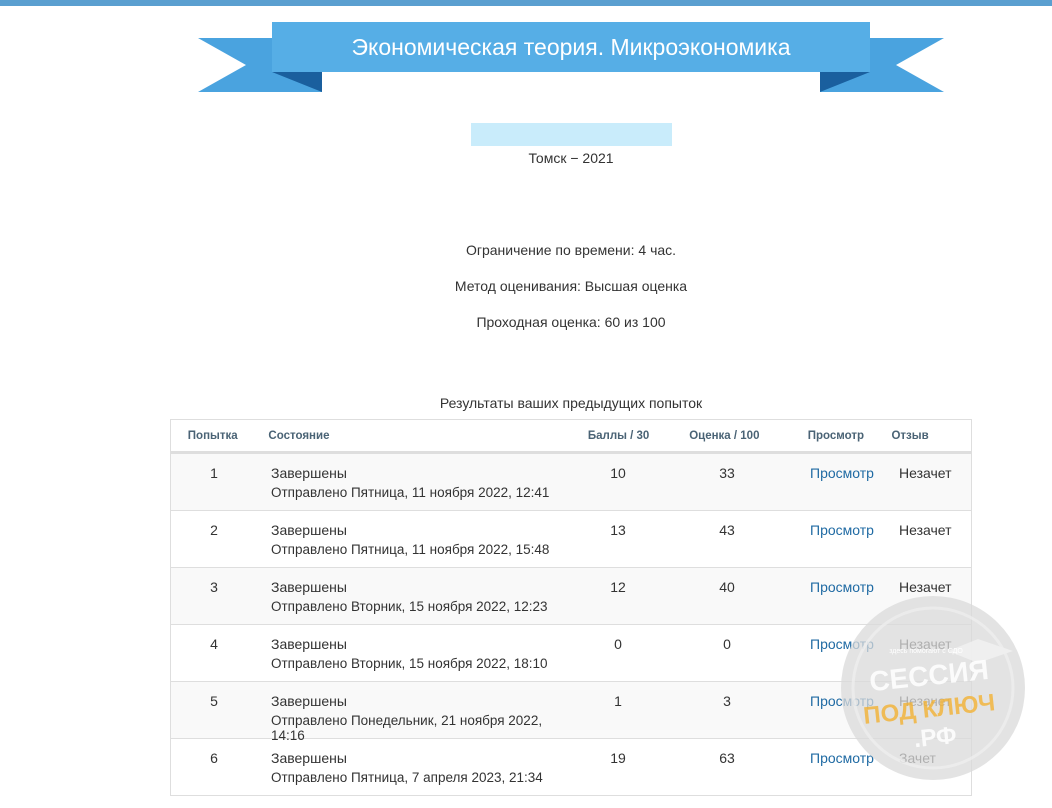  What do you see at coordinates (214, 473) in the screenshot?
I see `attempt-number: 1` at bounding box center [214, 473].